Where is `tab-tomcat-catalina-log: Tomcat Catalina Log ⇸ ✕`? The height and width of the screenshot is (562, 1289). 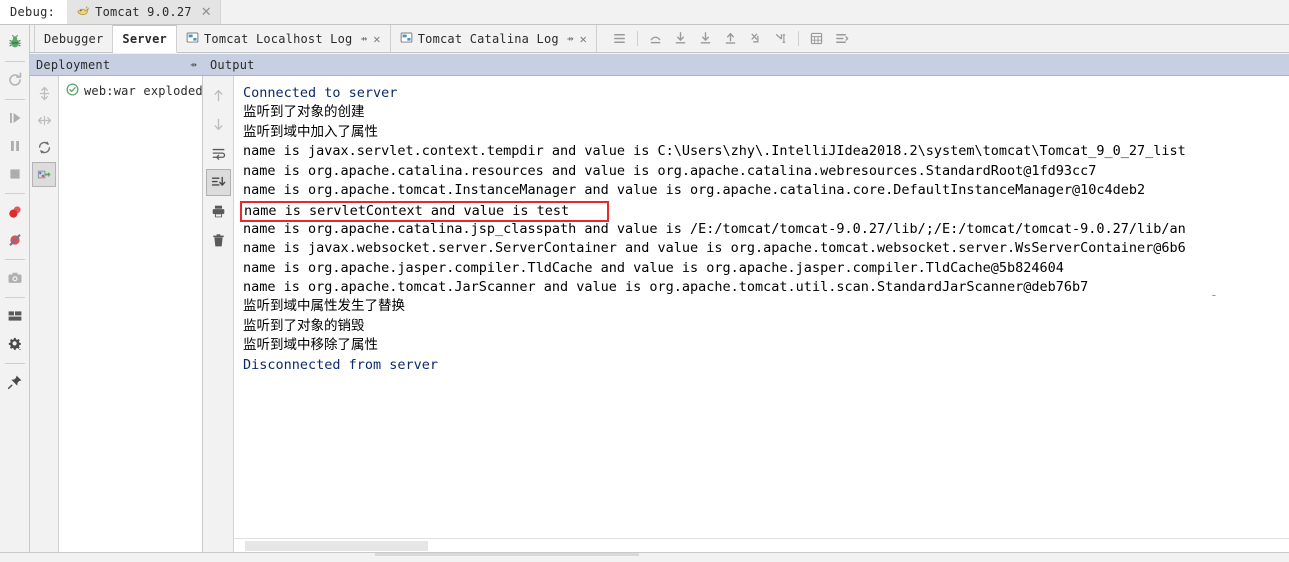
tab-tomcat-catalina-log: Tomcat Catalina Log ⇸ ✕ is located at coordinates (494, 38).